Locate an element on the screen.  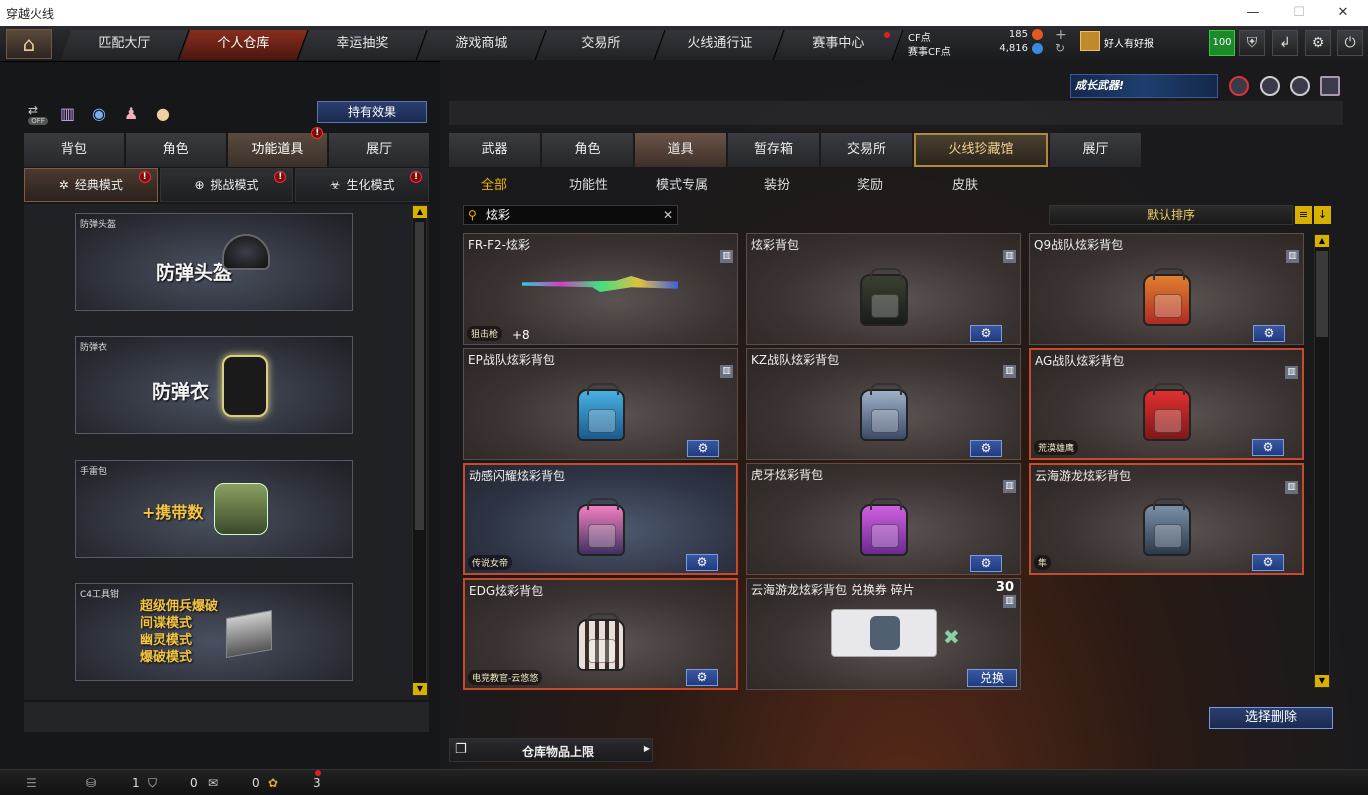
settings-icon: ⚙ is located at coordinates (1318, 43).